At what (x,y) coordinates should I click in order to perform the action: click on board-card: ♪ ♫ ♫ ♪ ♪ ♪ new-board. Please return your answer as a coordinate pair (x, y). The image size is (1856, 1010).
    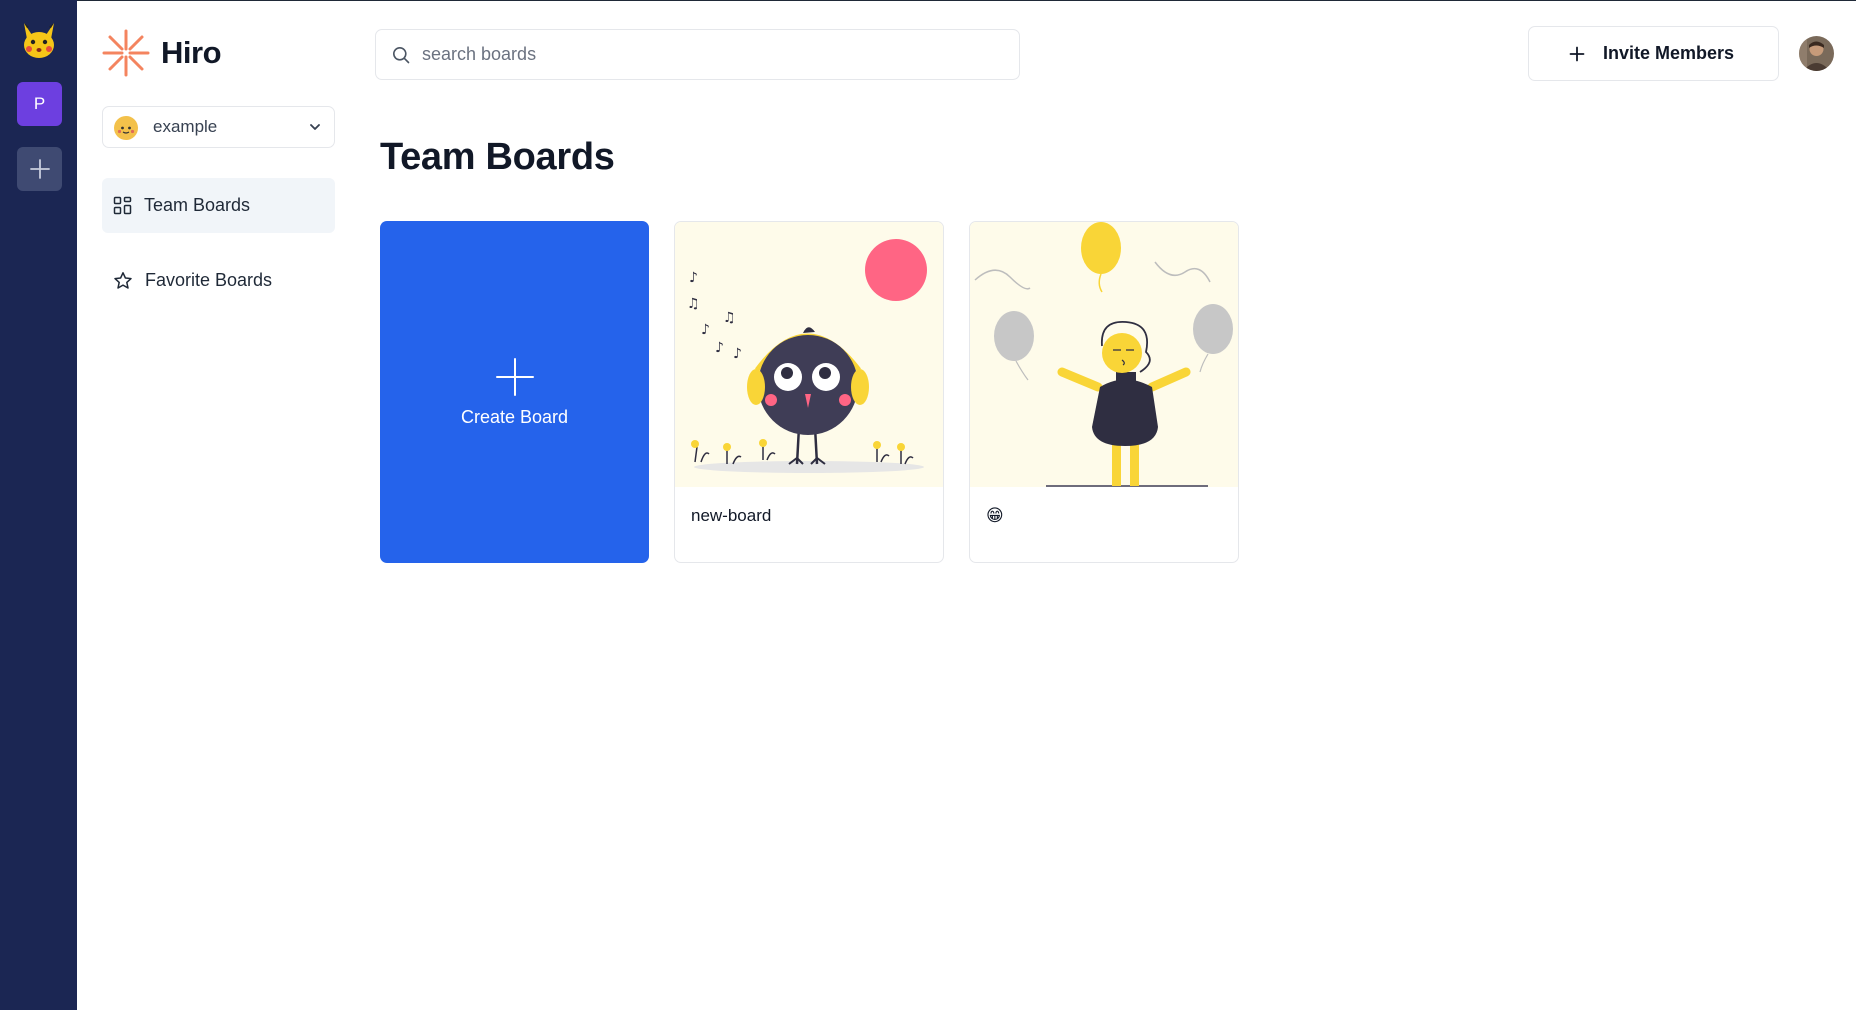
    Looking at the image, I should click on (809, 392).